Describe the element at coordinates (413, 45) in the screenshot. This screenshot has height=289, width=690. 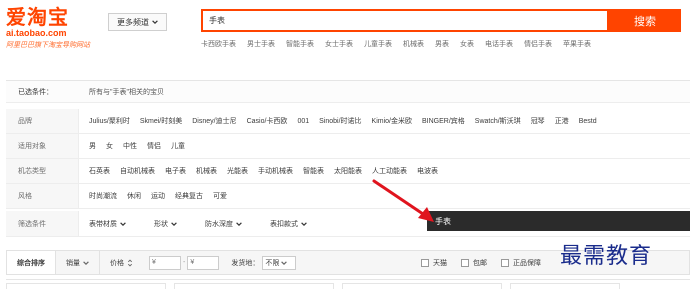
I see `hot-word: 机械表` at that location.